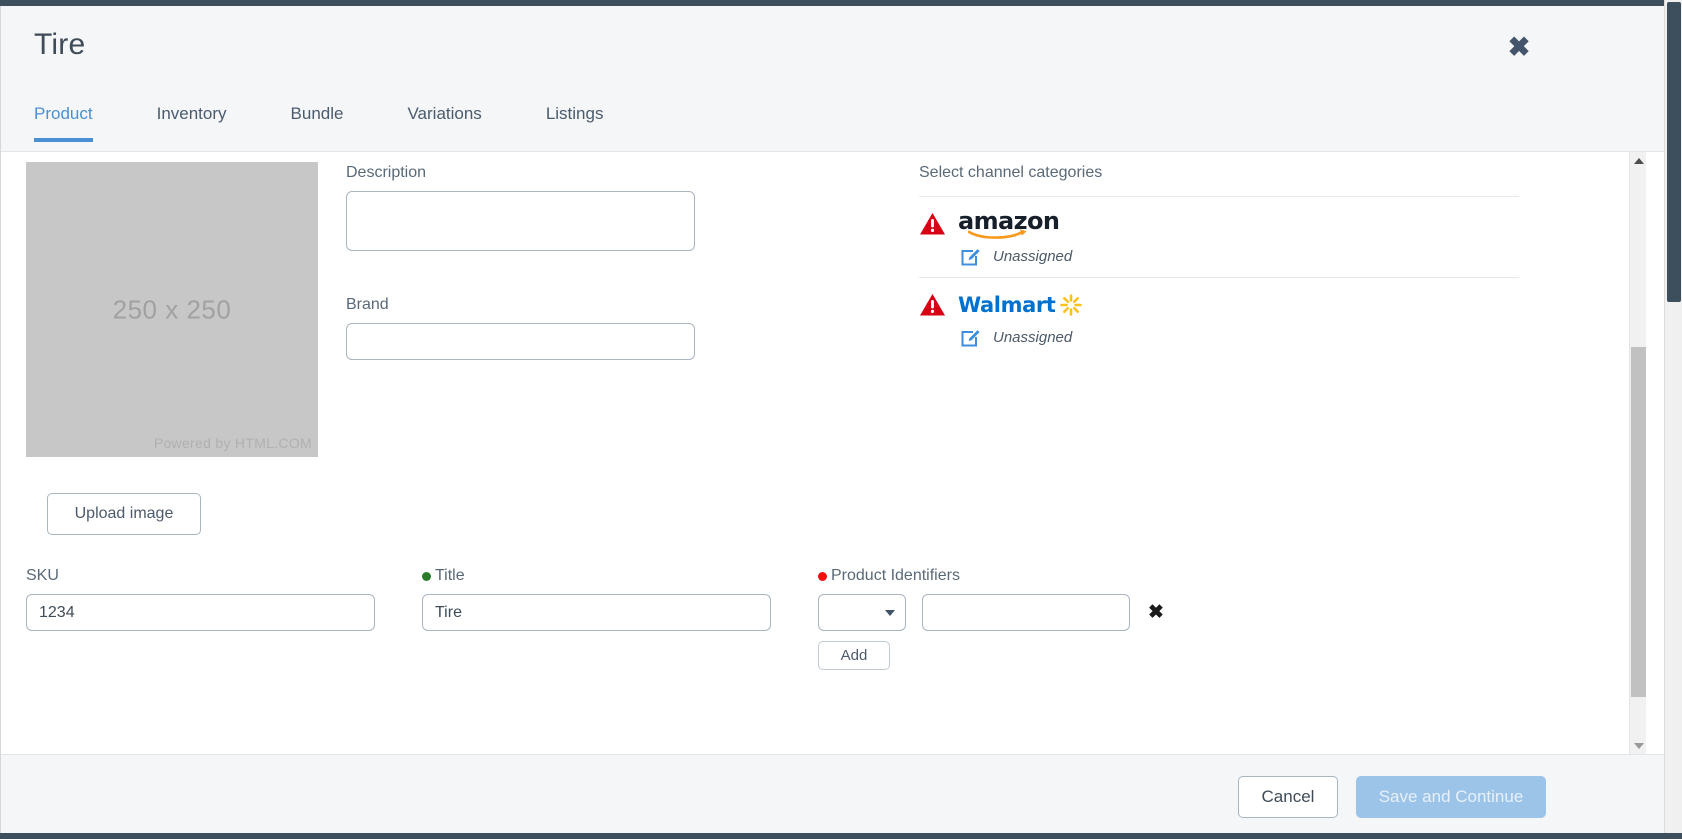 The width and height of the screenshot is (1682, 839). I want to click on upload-image-button: Upload image, so click(124, 514).